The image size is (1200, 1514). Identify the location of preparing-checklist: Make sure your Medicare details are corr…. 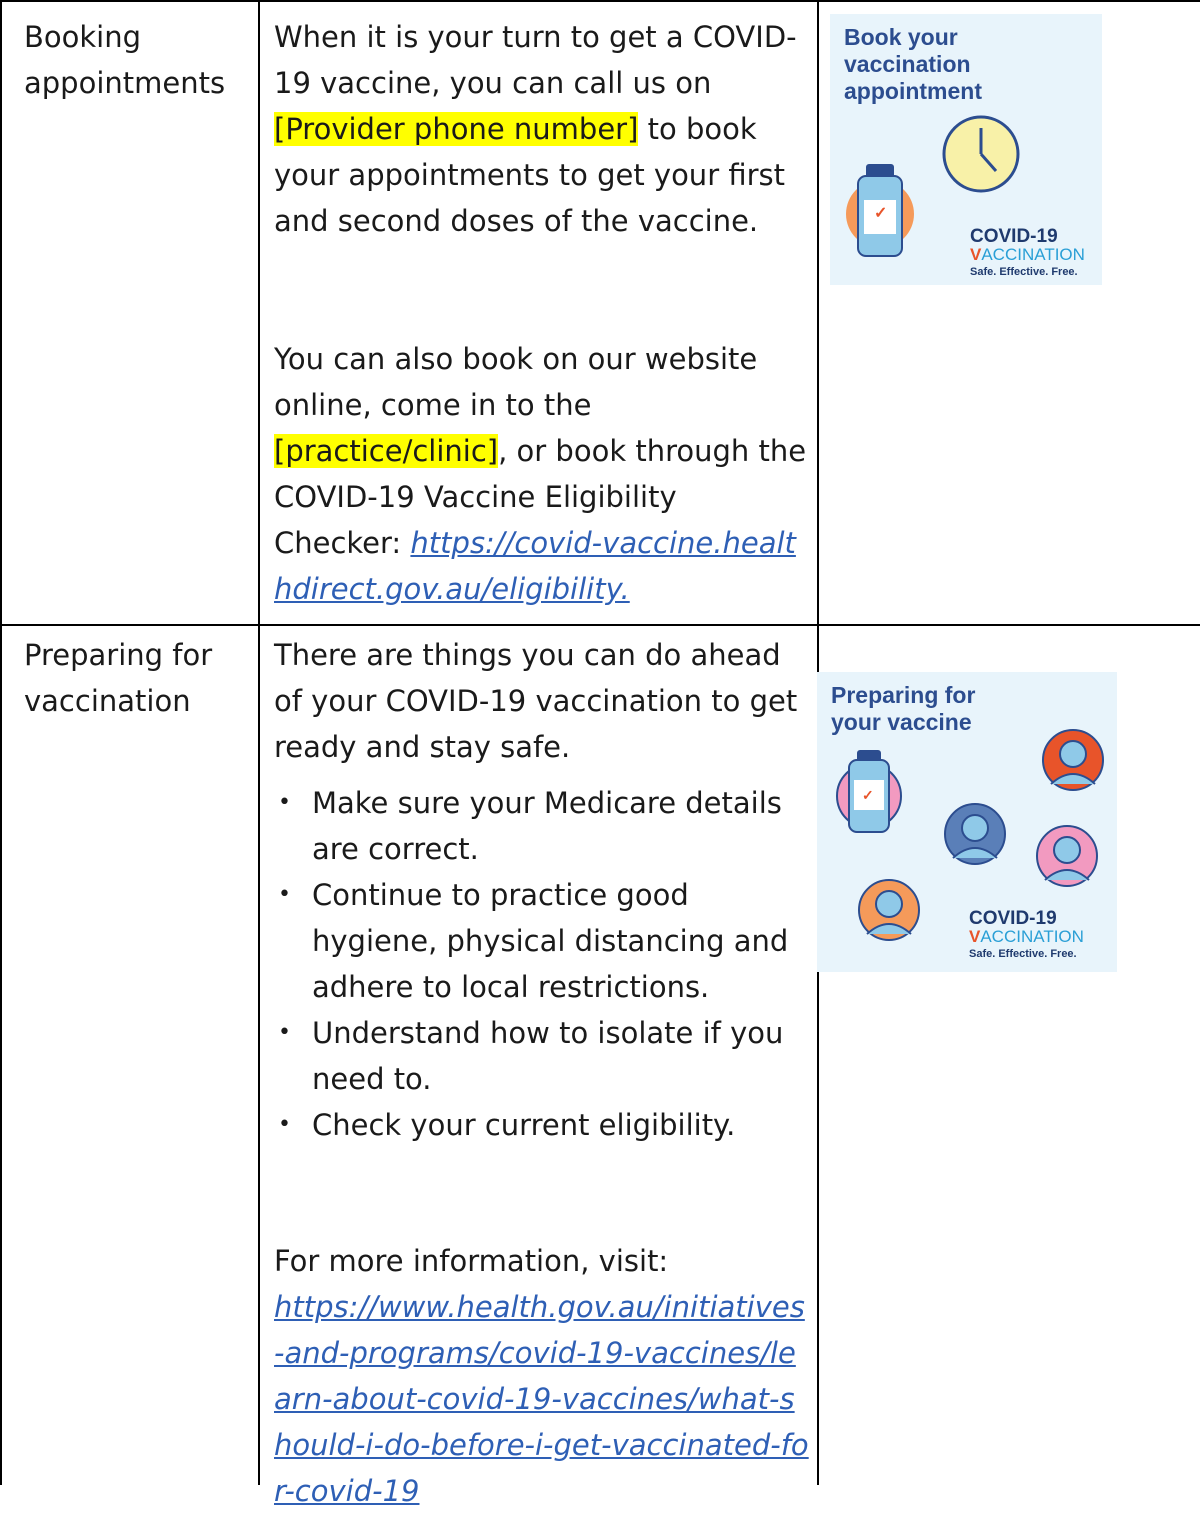
(541, 964).